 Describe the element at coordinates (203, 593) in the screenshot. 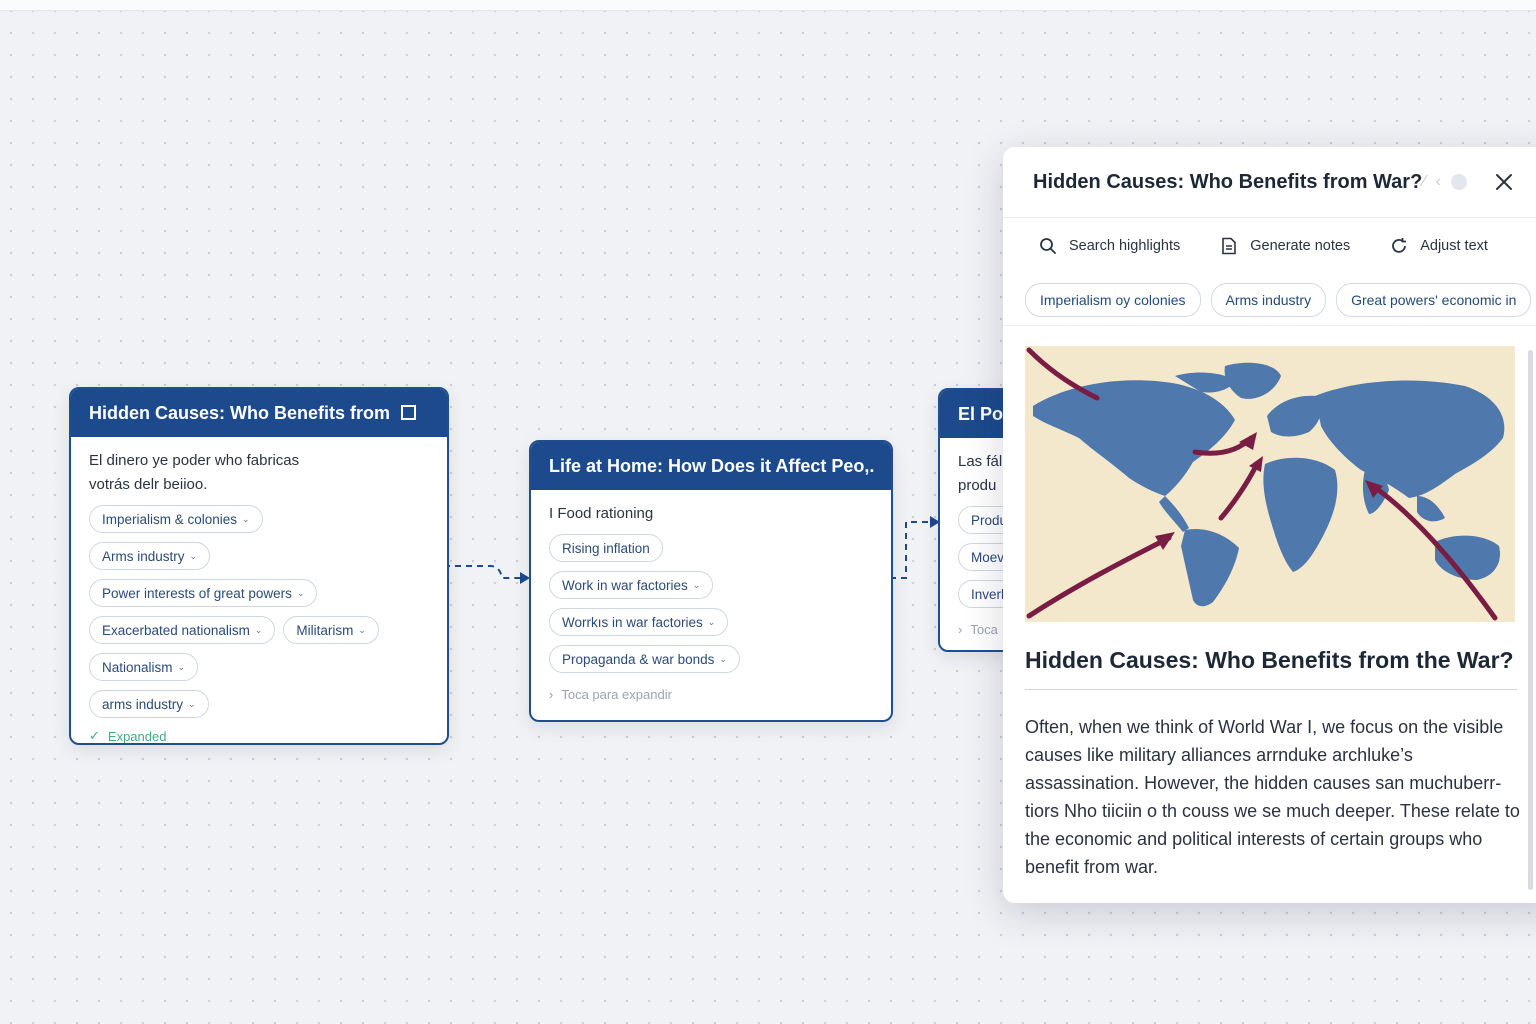

I see `chip-power-interests: Power interests of great powers ⌄` at that location.